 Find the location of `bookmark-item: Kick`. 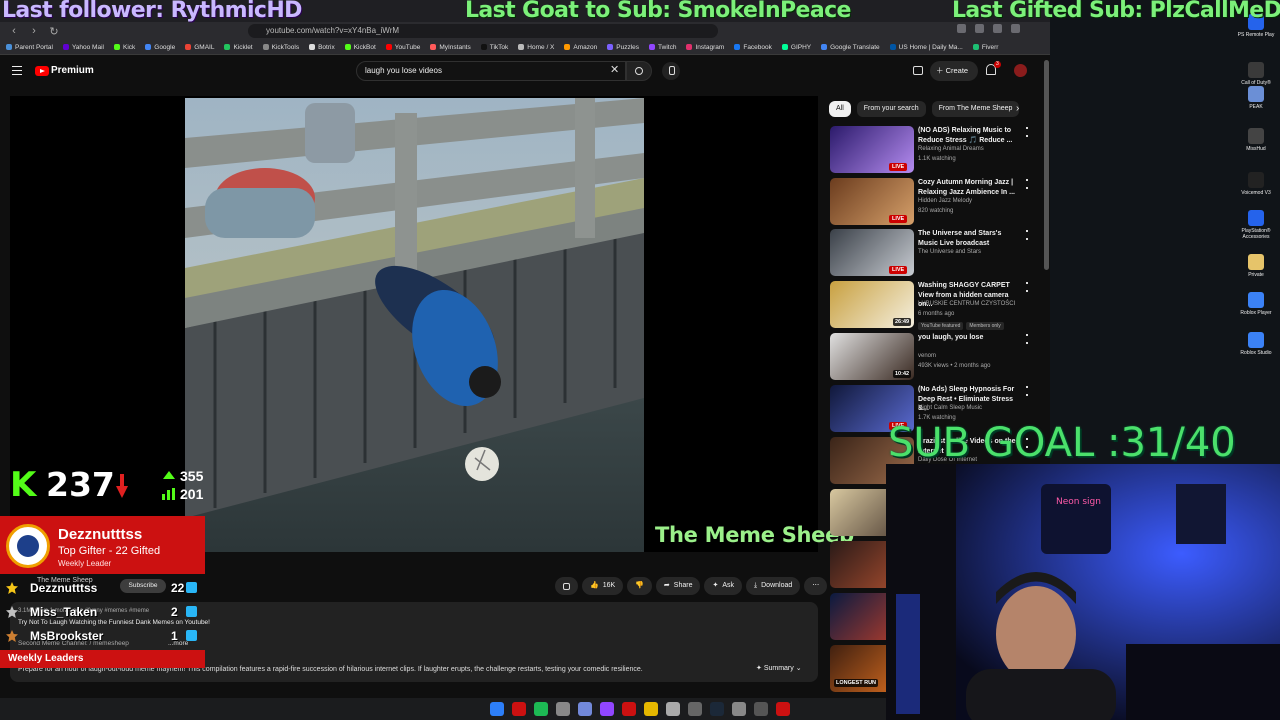

bookmark-item: Kick is located at coordinates (124, 47).